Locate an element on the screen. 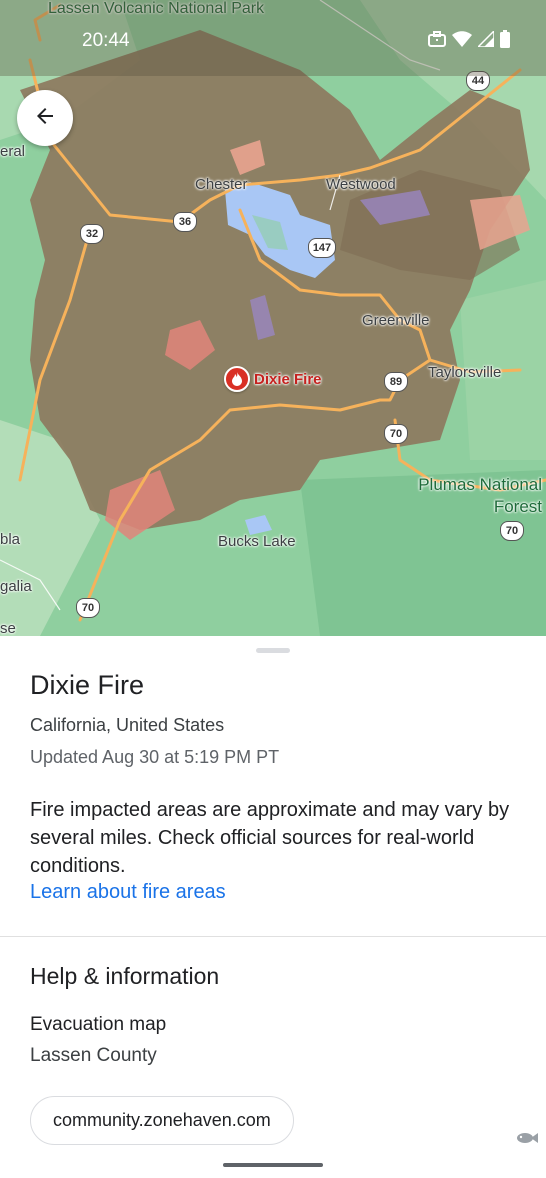 This screenshot has height=1178, width=546. fire-marker-label: Dixie Fire is located at coordinates (288, 379).